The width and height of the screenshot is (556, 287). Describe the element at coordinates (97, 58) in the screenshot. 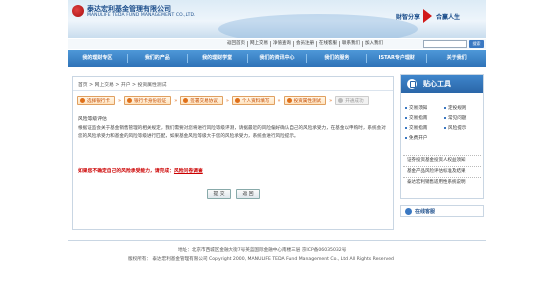

I see `nav-item-my-finance: 我的理财专区` at that location.